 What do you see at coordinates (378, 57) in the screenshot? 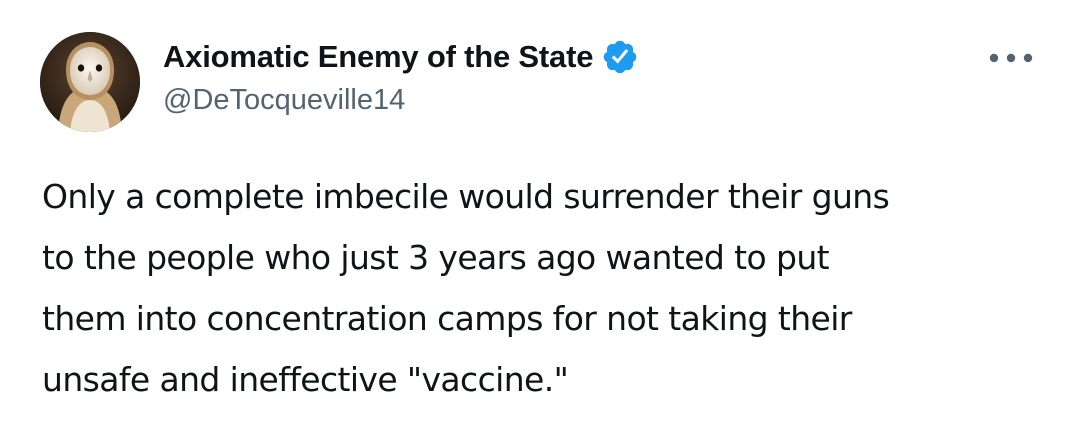
I see `author-display-name: Axiomatic Enemy of the State` at bounding box center [378, 57].